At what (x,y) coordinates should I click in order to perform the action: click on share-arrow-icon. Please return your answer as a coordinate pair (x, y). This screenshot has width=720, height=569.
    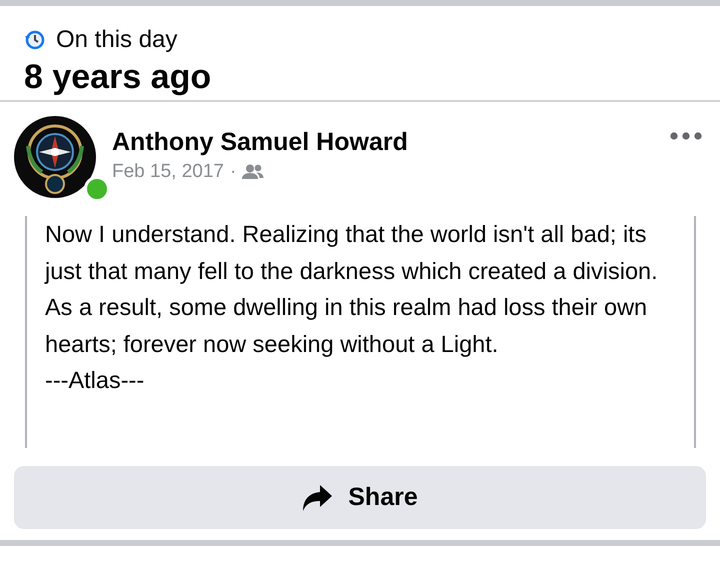
    Looking at the image, I should click on (317, 497).